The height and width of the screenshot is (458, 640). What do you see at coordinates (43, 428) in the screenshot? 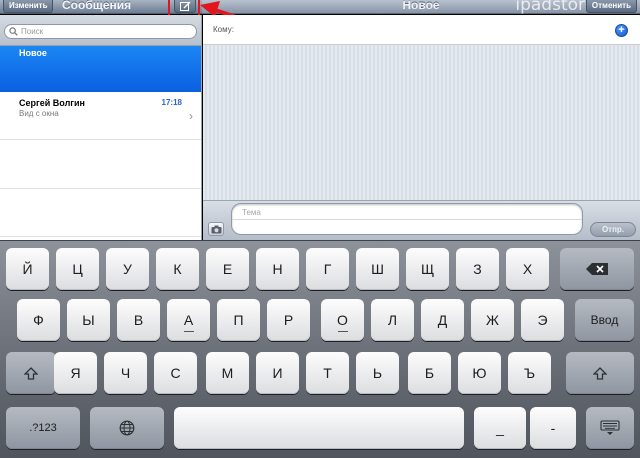
I see `numbers-key: .?123` at bounding box center [43, 428].